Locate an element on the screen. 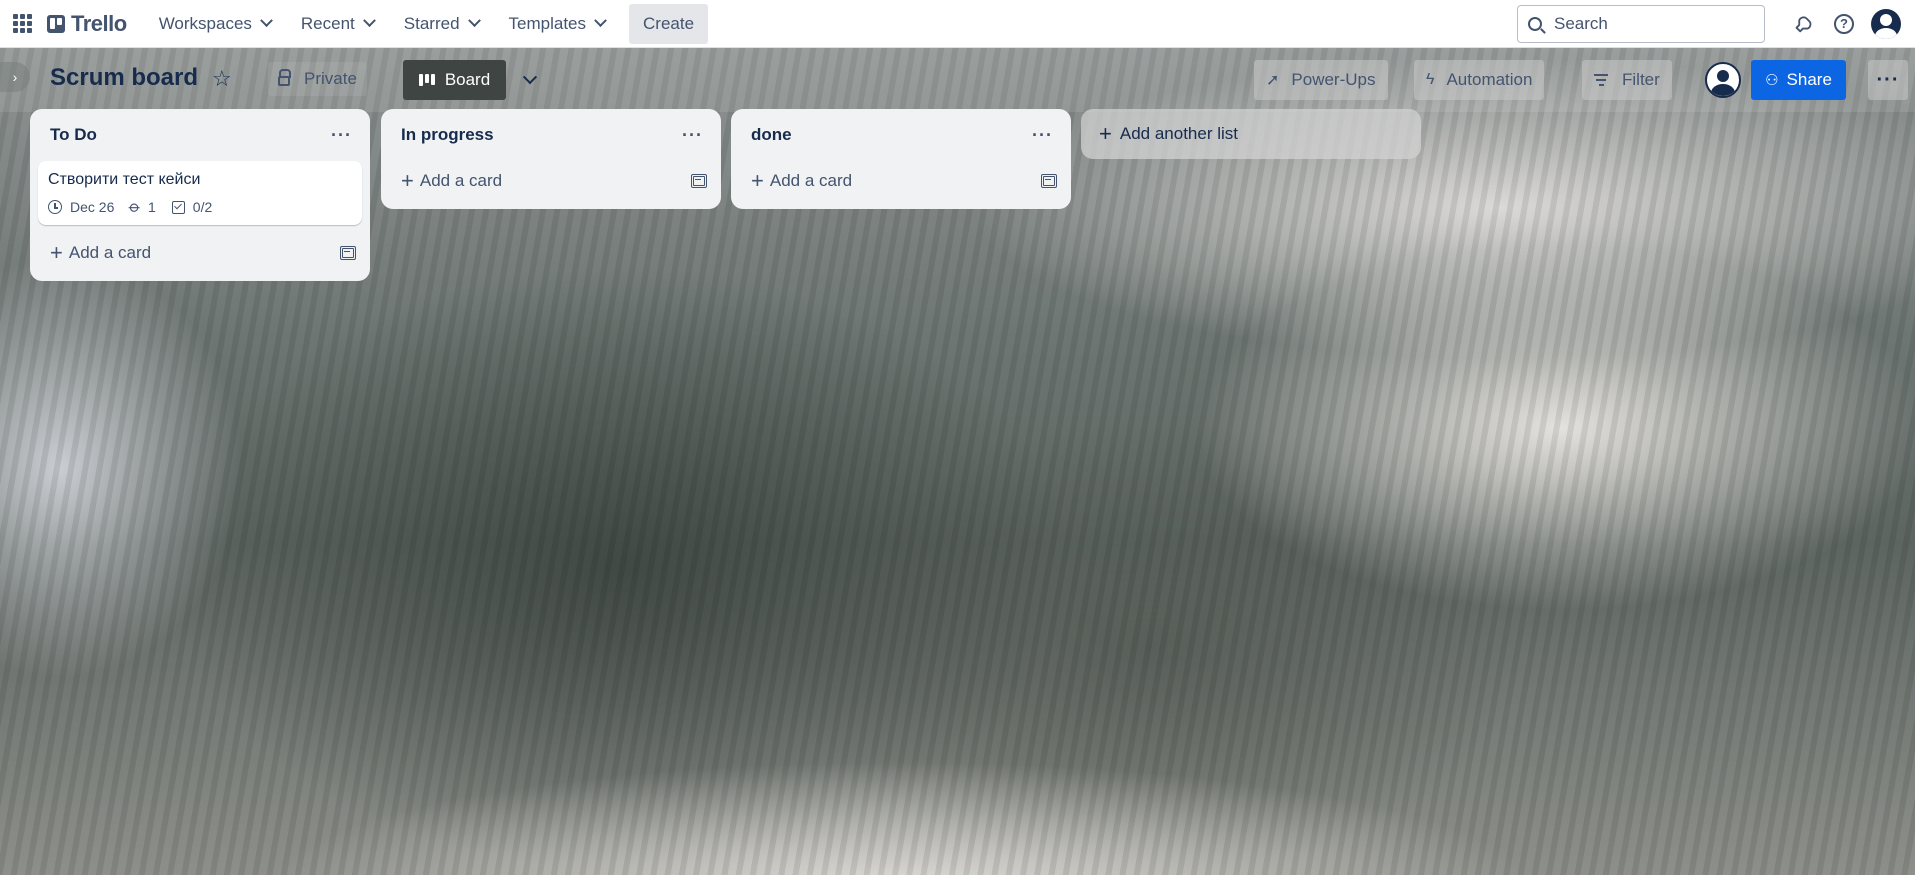 This screenshot has height=875, width=1915. checklist-count: 0/2 is located at coordinates (202, 207).